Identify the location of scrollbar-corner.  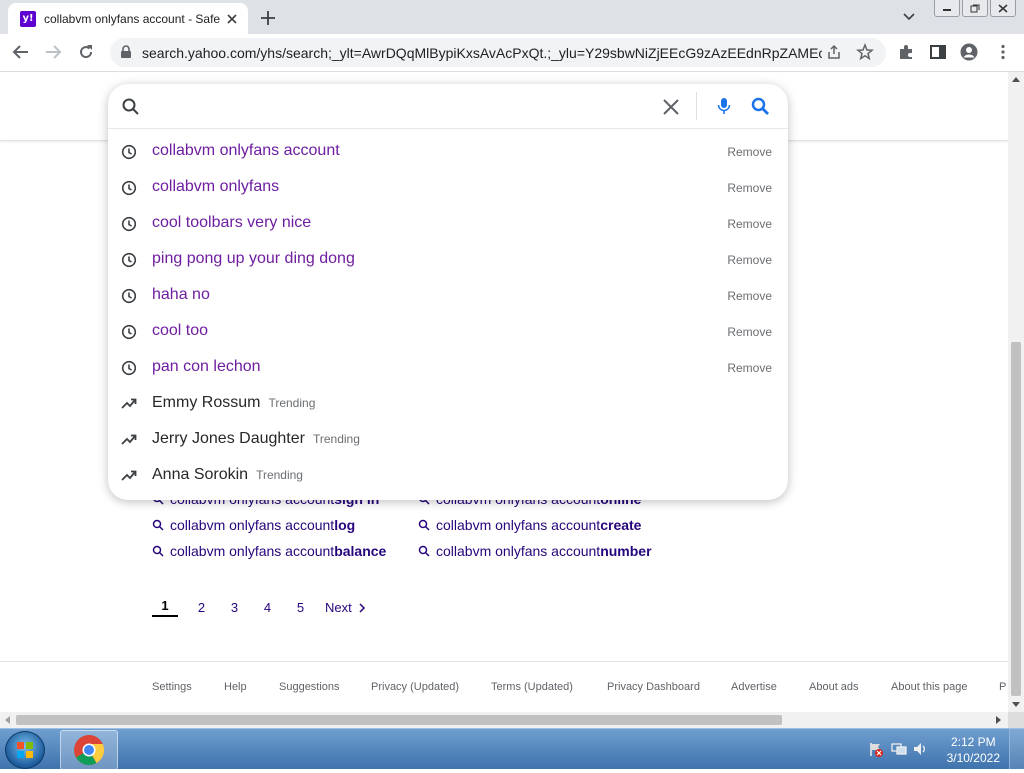
(1016, 720).